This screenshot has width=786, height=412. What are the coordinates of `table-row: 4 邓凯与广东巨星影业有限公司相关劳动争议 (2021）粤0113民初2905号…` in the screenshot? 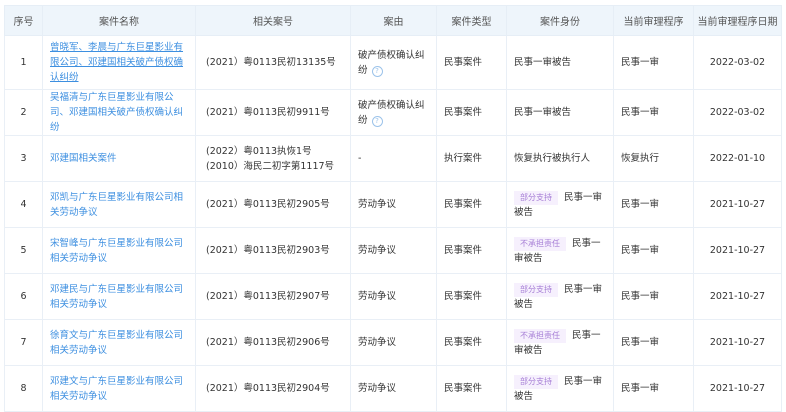 It's located at (393, 204).